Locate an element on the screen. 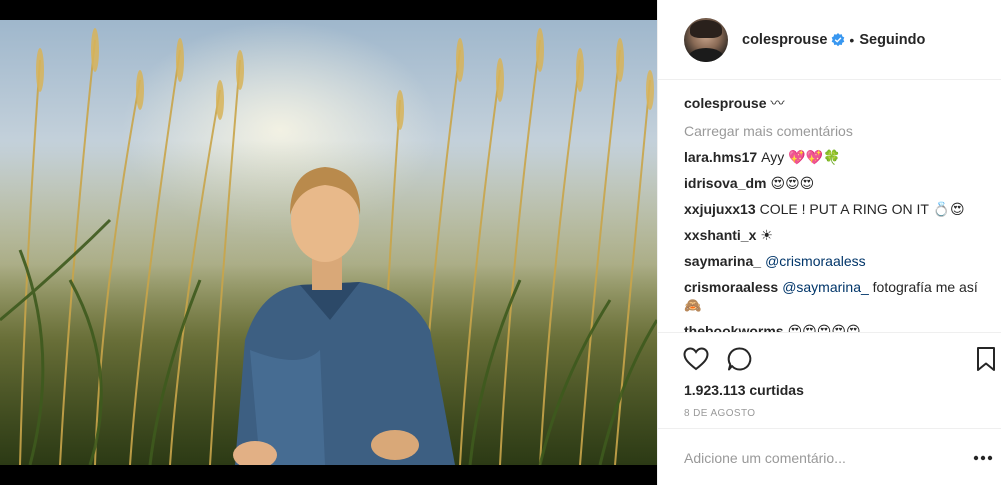 Image resolution: width=1007 pixels, height=485 pixels. avatar-shirt is located at coordinates (706, 54).